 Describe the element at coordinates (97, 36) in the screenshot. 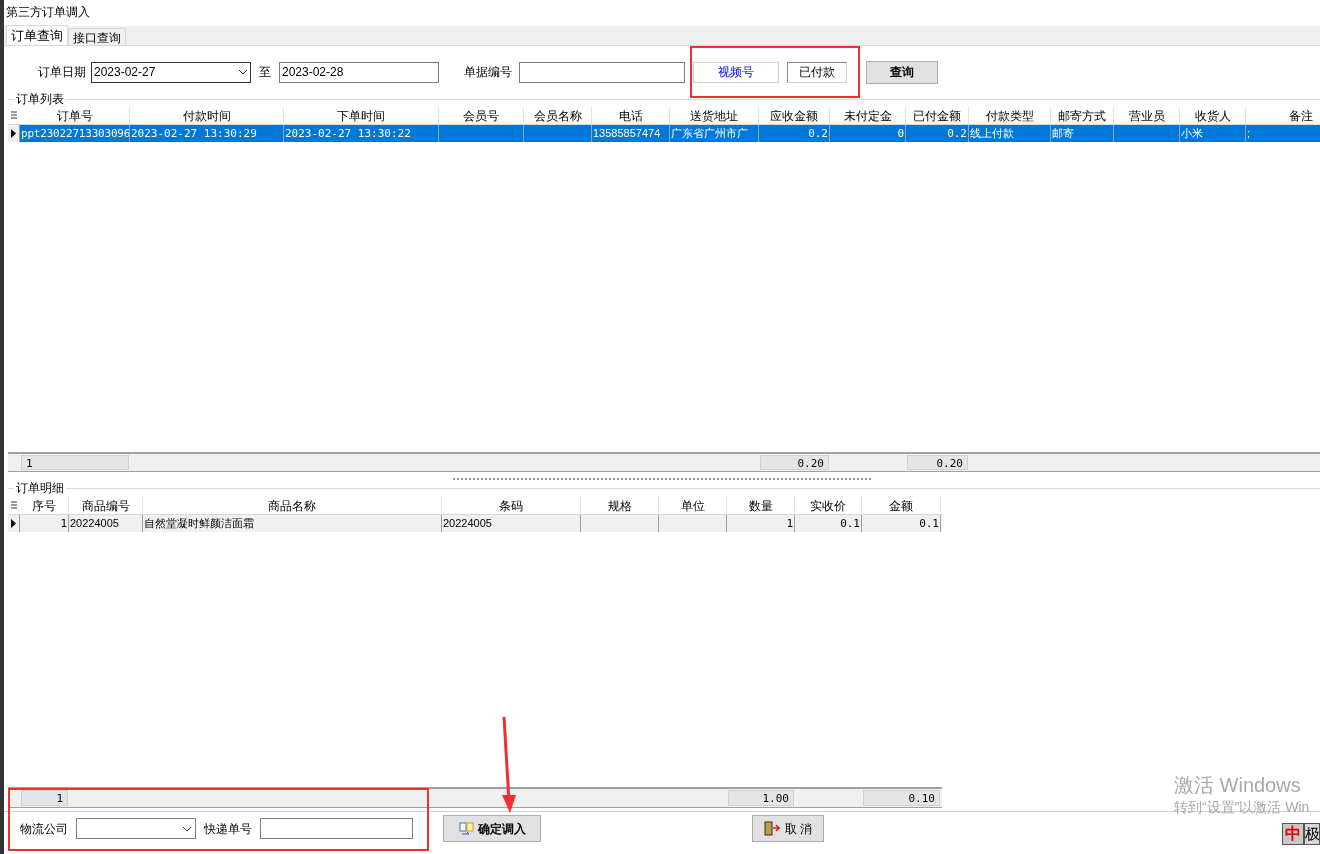

I see `tab: 接口查询` at that location.